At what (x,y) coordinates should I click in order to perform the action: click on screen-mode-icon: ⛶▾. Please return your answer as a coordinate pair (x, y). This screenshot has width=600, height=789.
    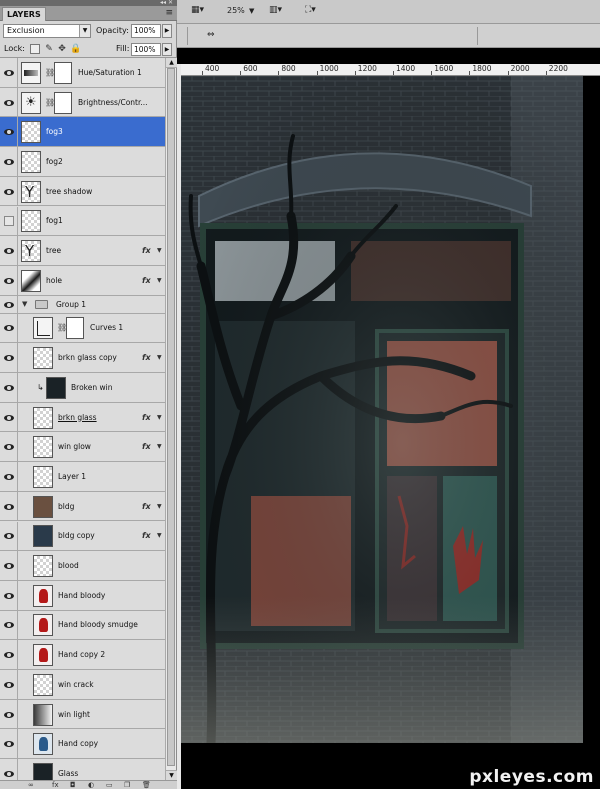
    Looking at the image, I should click on (310, 10).